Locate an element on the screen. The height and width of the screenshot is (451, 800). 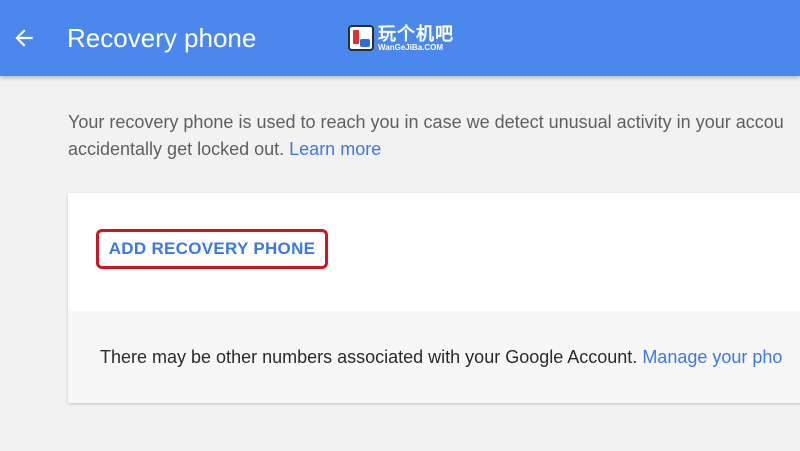
arrow-back-icon is located at coordinates (24, 38).